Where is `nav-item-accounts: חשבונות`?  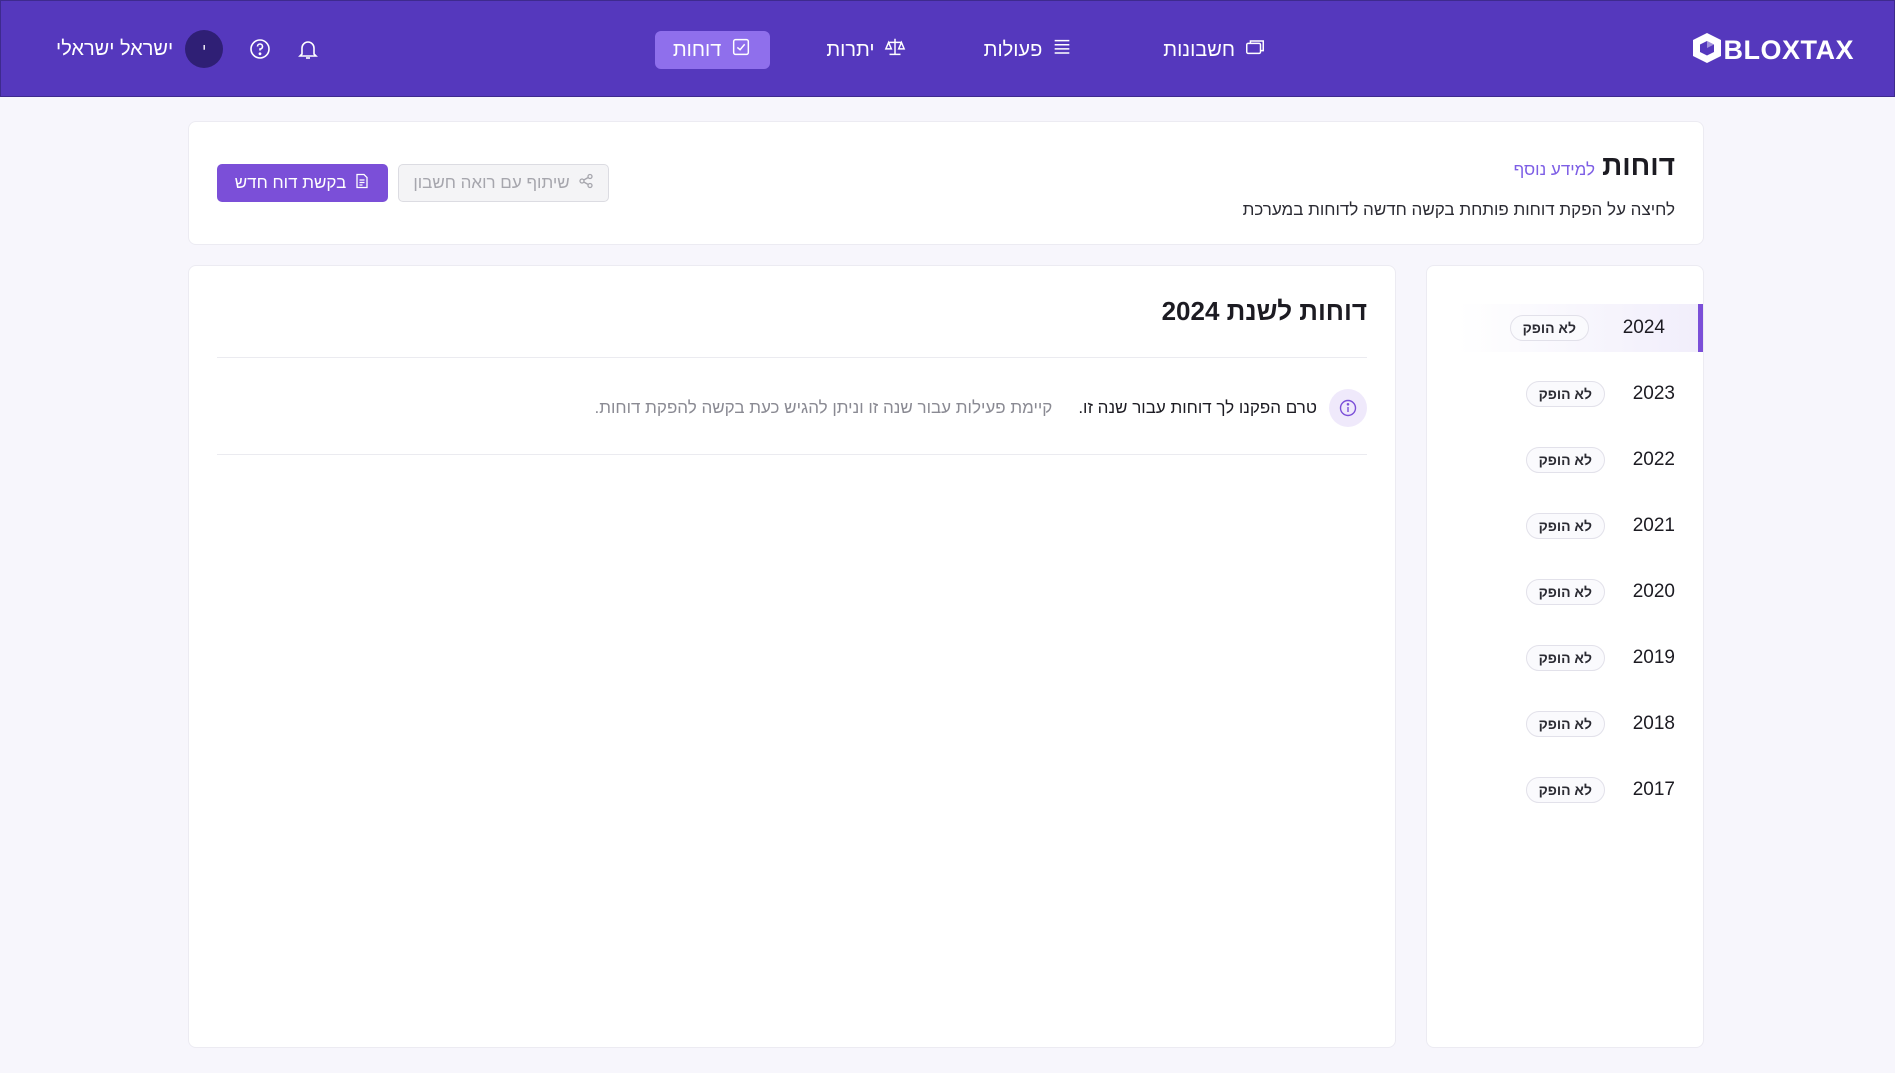 nav-item-accounts: חשבונות is located at coordinates (1214, 50).